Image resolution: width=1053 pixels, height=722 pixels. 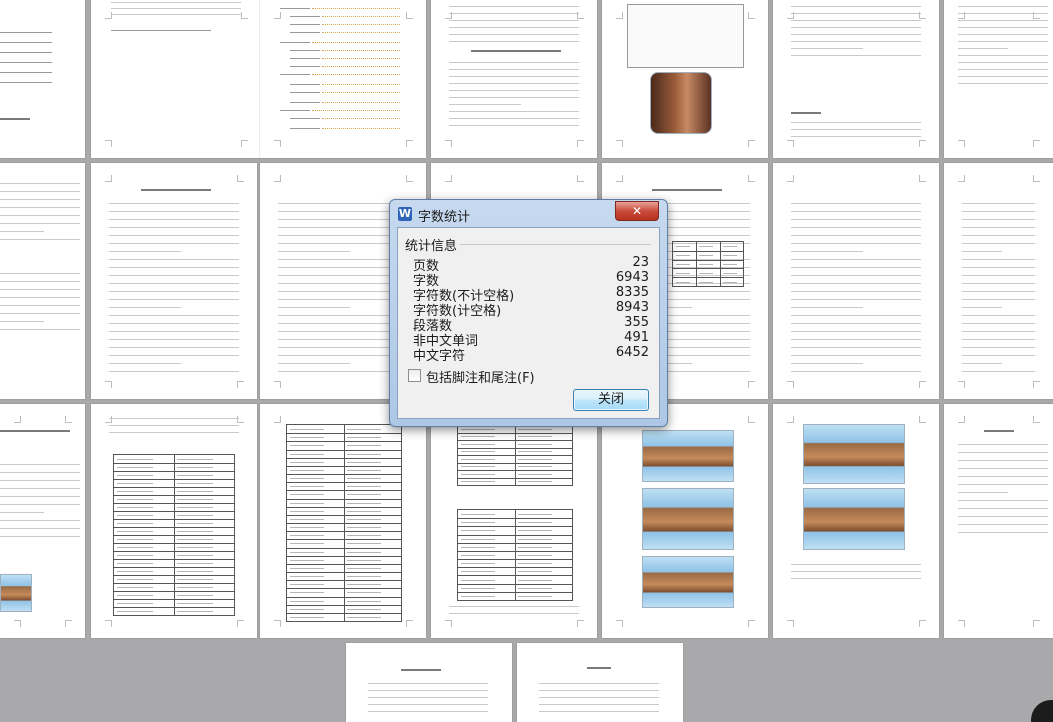 What do you see at coordinates (640, 262) in the screenshot?
I see `stat-value: 23` at bounding box center [640, 262].